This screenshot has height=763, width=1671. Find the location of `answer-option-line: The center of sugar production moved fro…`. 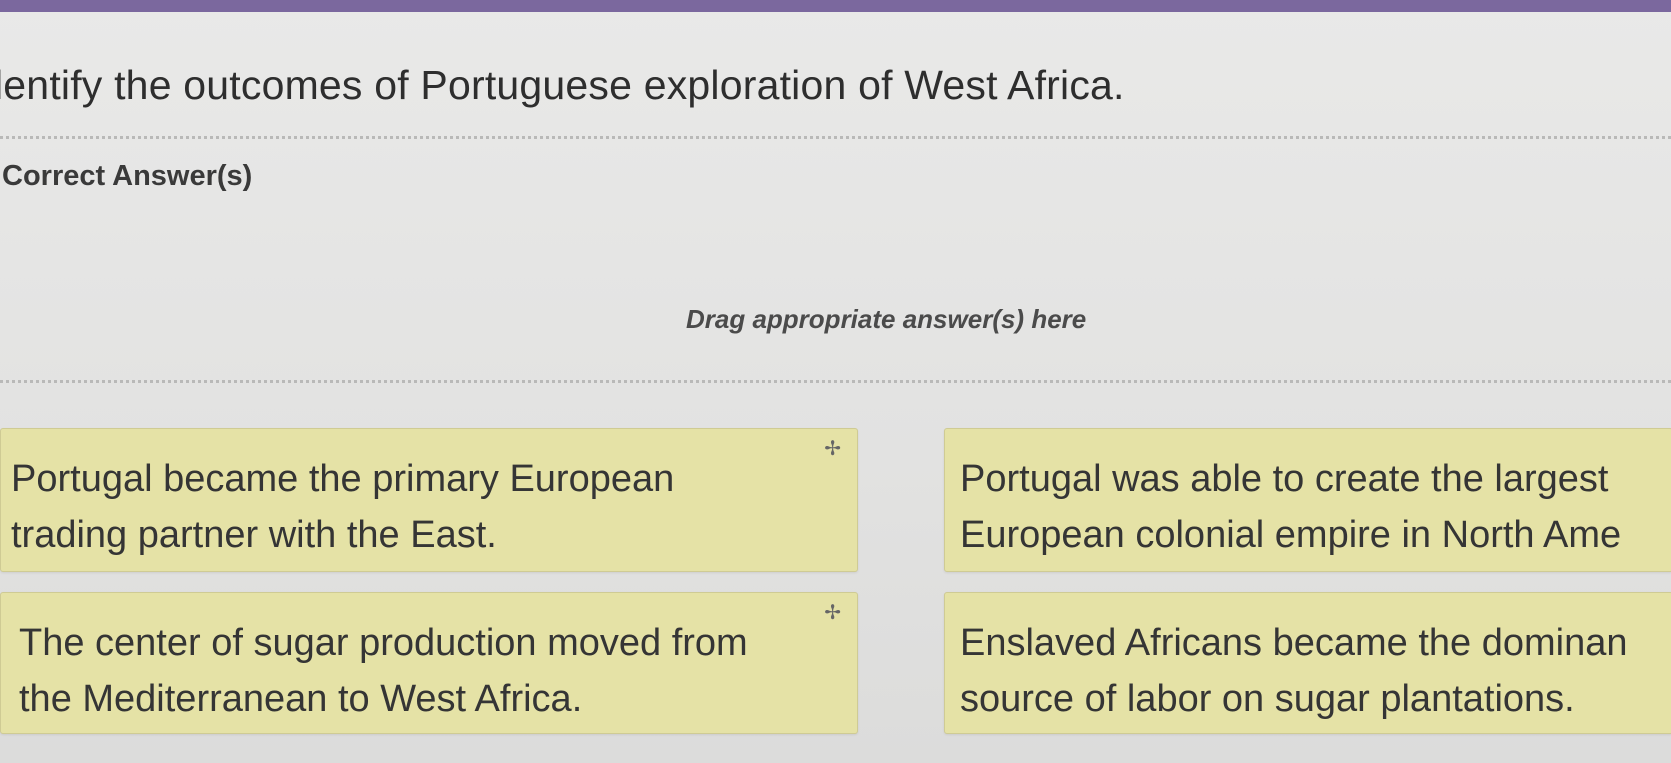

answer-option-line: The center of sugar production moved fro… is located at coordinates (383, 643).